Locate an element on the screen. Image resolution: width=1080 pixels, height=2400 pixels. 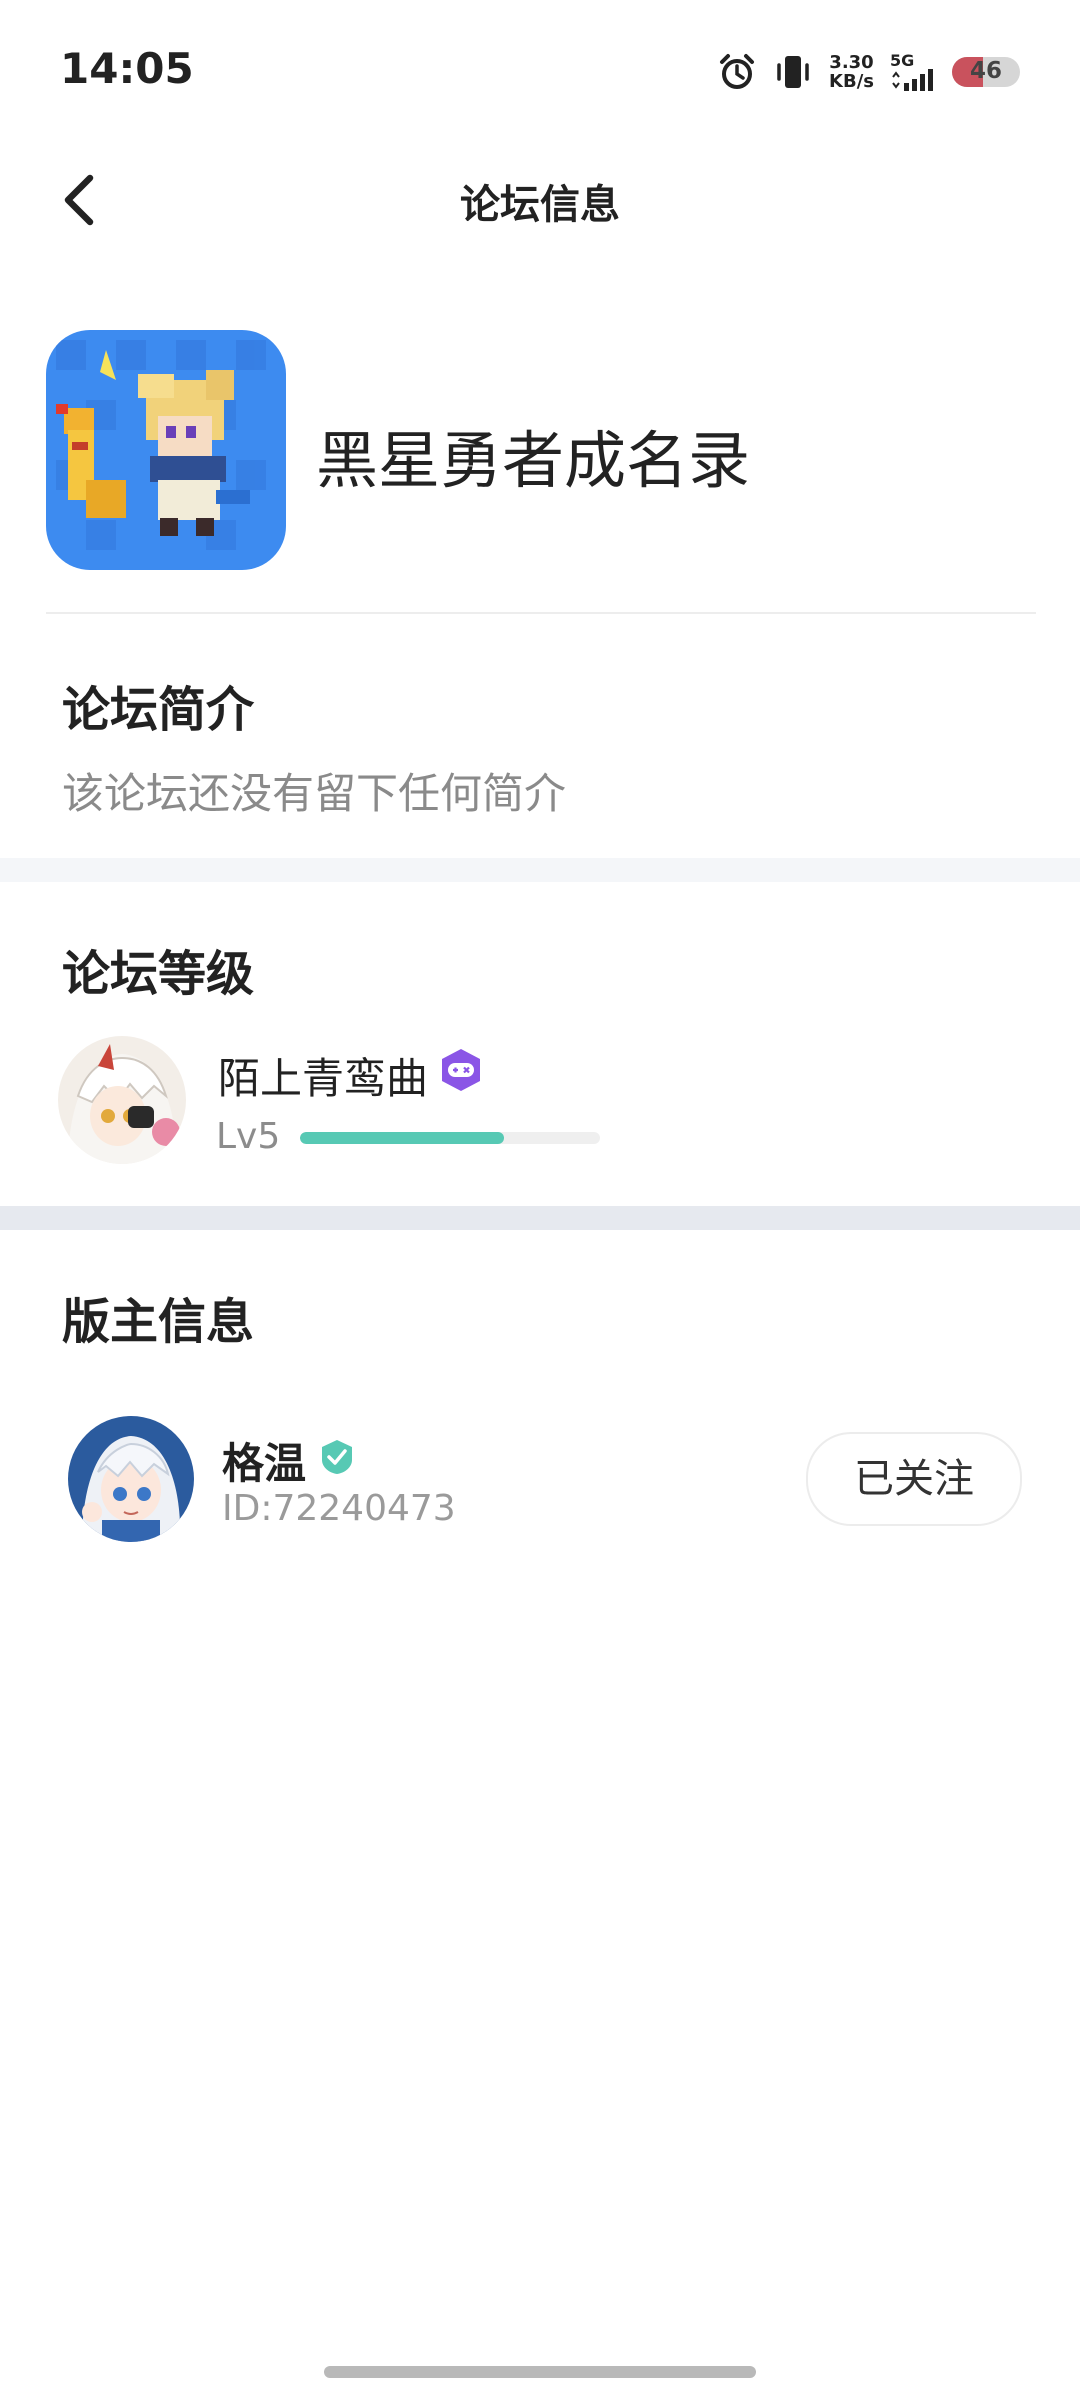
intro-text: 该论坛还没有留下任何简介 is located at coordinates (314, 793).